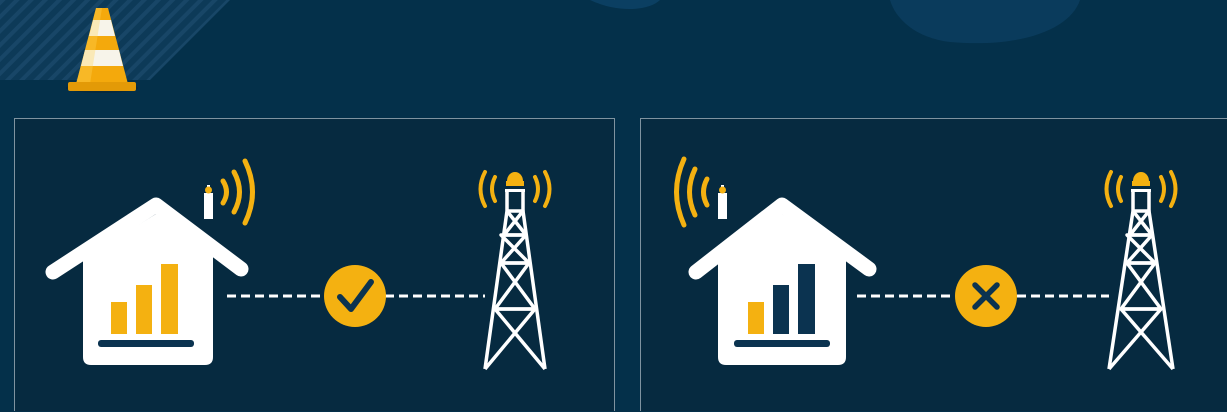 This screenshot has height=412, width=1227. I want to click on x-mark-icon, so click(986, 296).